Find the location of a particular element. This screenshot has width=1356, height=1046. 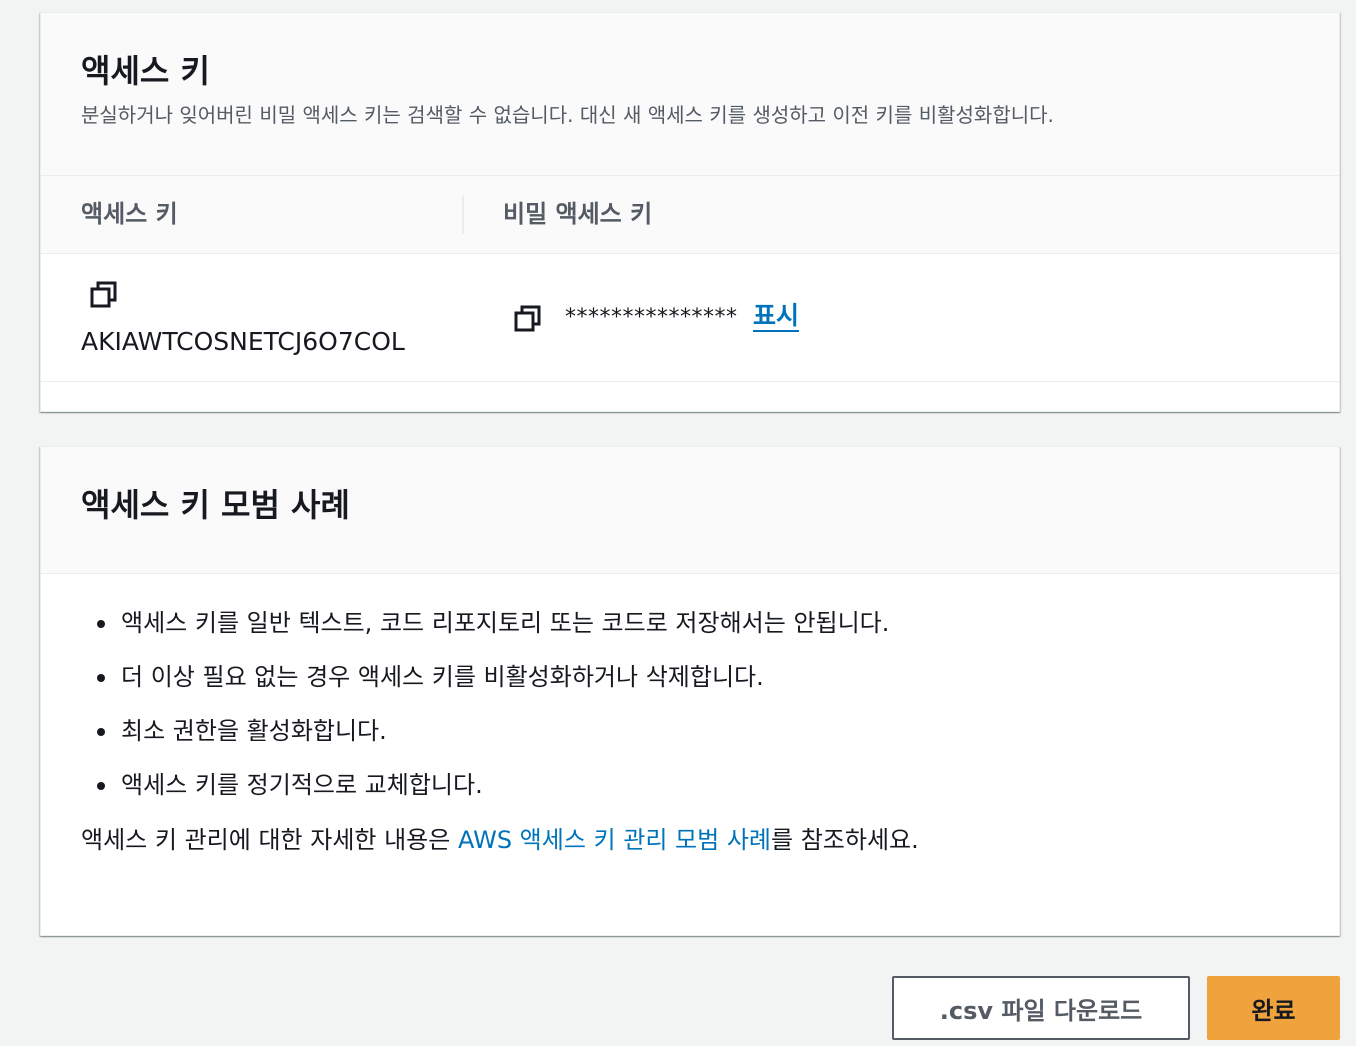

list-item-text: 최소 권한을 활성화합니다. is located at coordinates (254, 731).